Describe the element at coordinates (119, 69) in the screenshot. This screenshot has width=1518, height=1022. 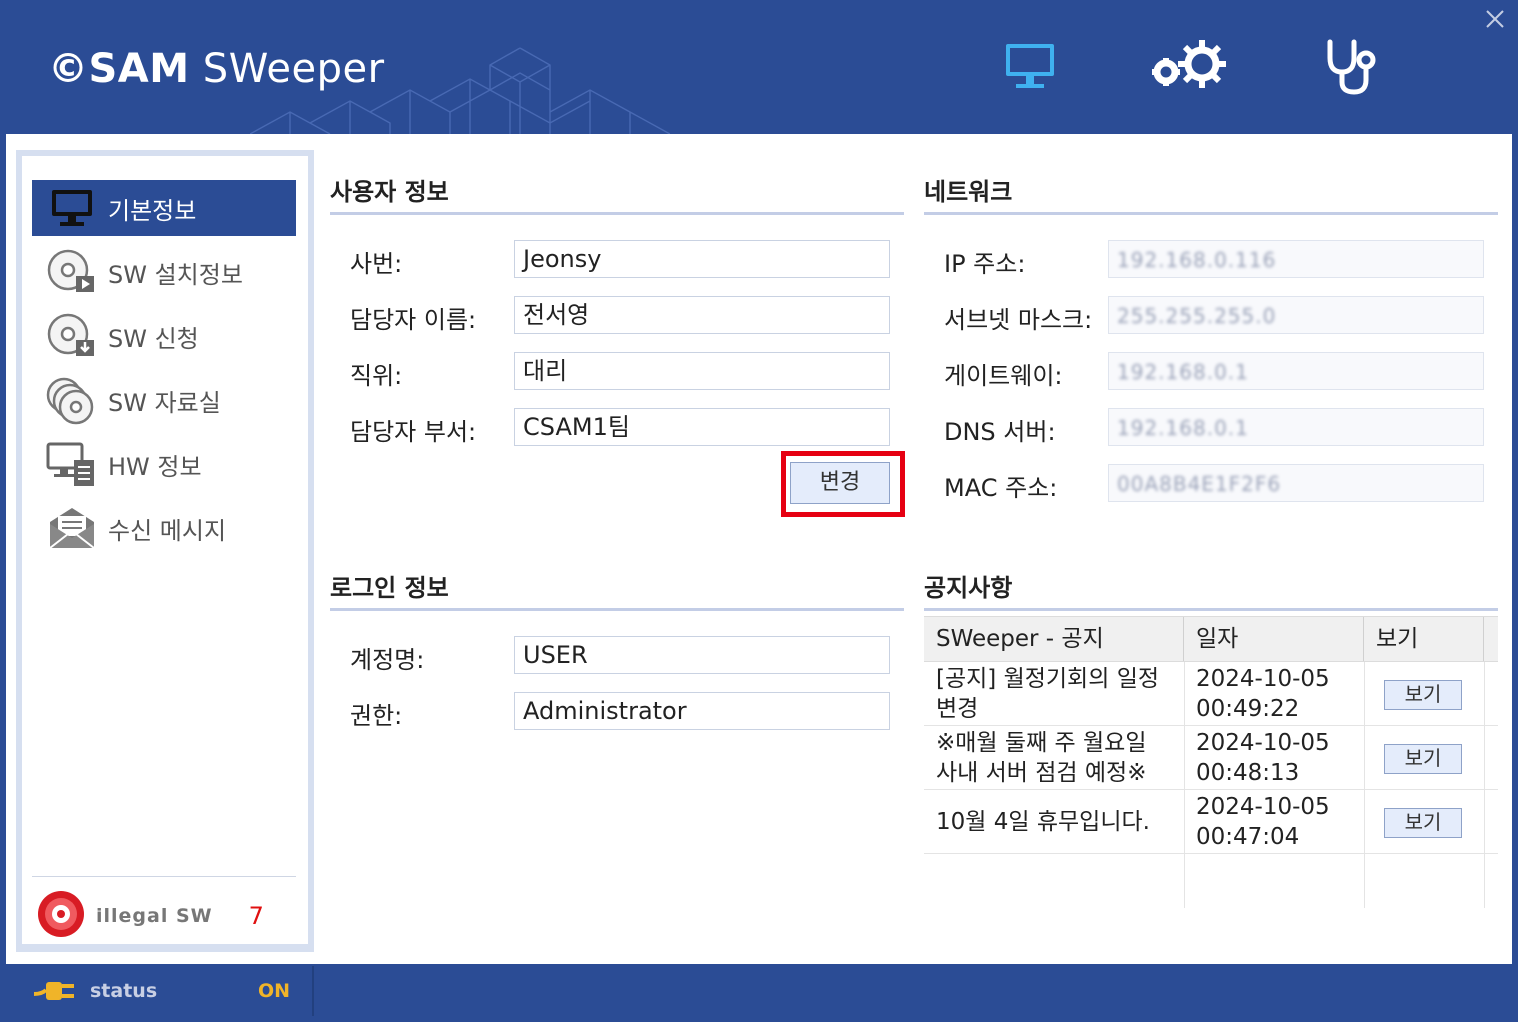
I see `logo-prefix: ©SAM` at that location.